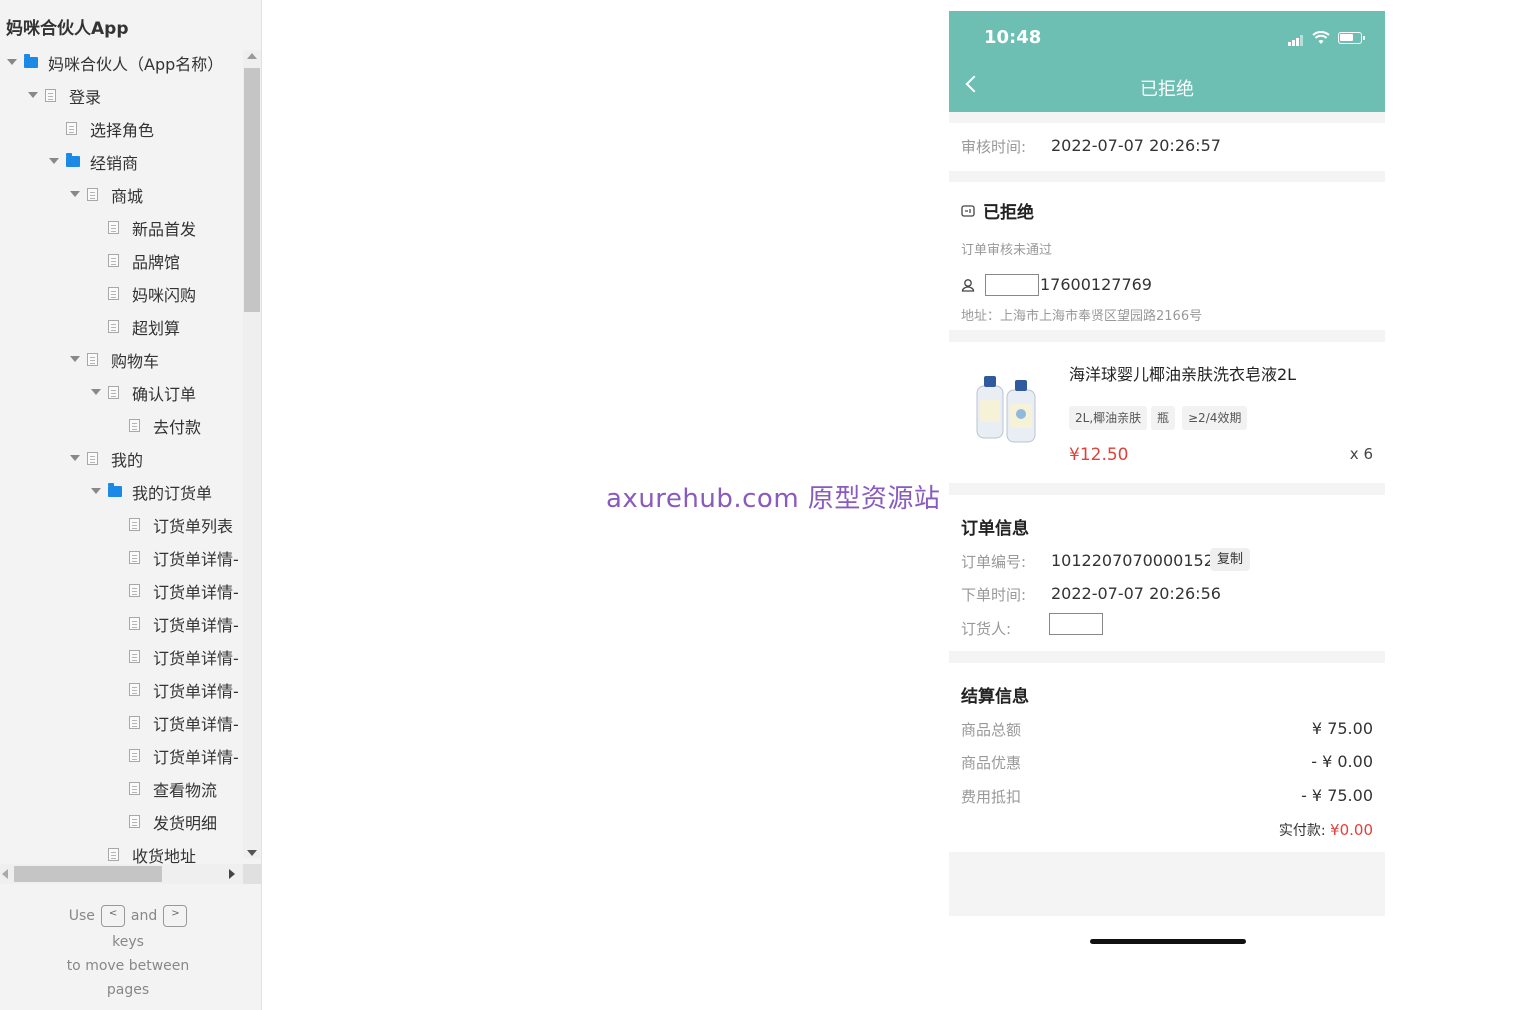 The image size is (1536, 1010). What do you see at coordinates (106, 458) in the screenshot?
I see `sitemap-item: 我的` at bounding box center [106, 458].